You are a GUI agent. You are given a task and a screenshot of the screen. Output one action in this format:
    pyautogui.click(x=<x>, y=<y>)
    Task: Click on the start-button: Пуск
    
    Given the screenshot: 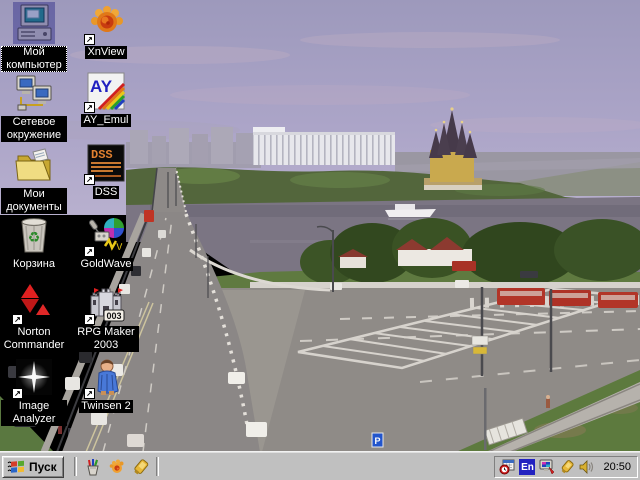 What is the action you would take?
    pyautogui.click(x=33, y=467)
    